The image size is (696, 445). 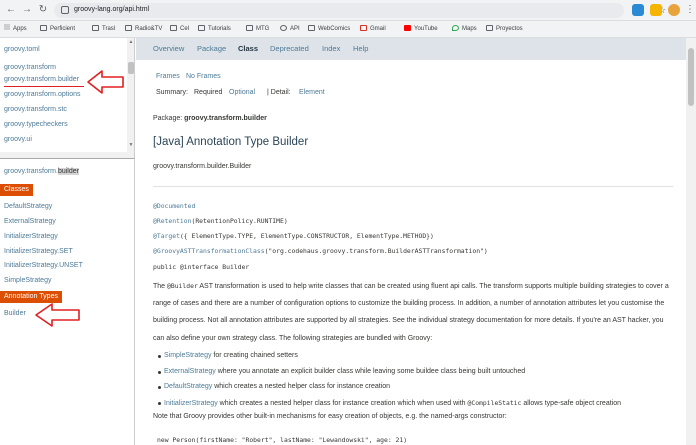 I want to click on globe-icon, so click(x=283, y=28).